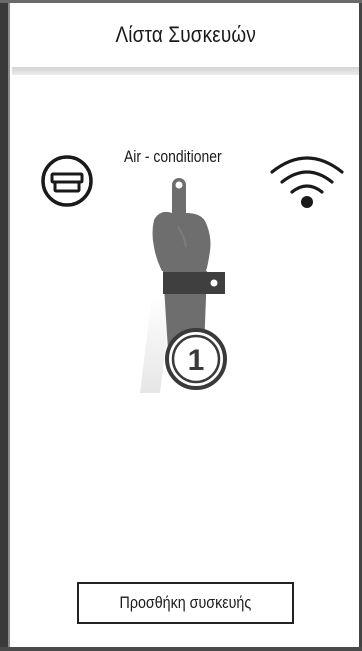 Image resolution: width=362 pixels, height=651 pixels. What do you see at coordinates (67, 181) in the screenshot?
I see `air-conditioner-icon` at bounding box center [67, 181].